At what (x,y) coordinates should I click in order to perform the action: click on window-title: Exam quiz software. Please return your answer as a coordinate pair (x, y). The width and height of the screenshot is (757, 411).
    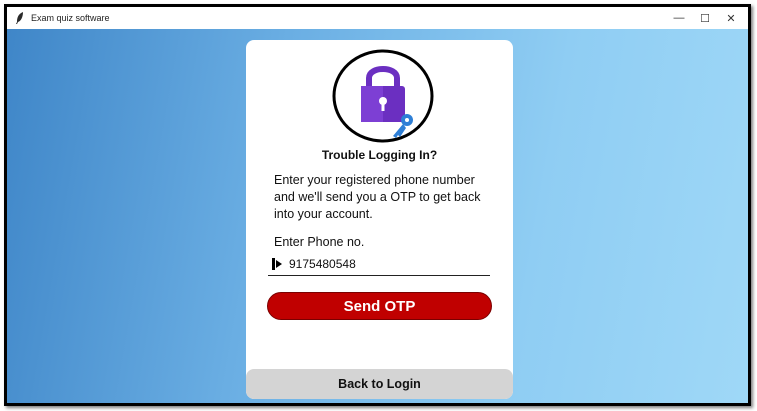
    Looking at the image, I should click on (70, 18).